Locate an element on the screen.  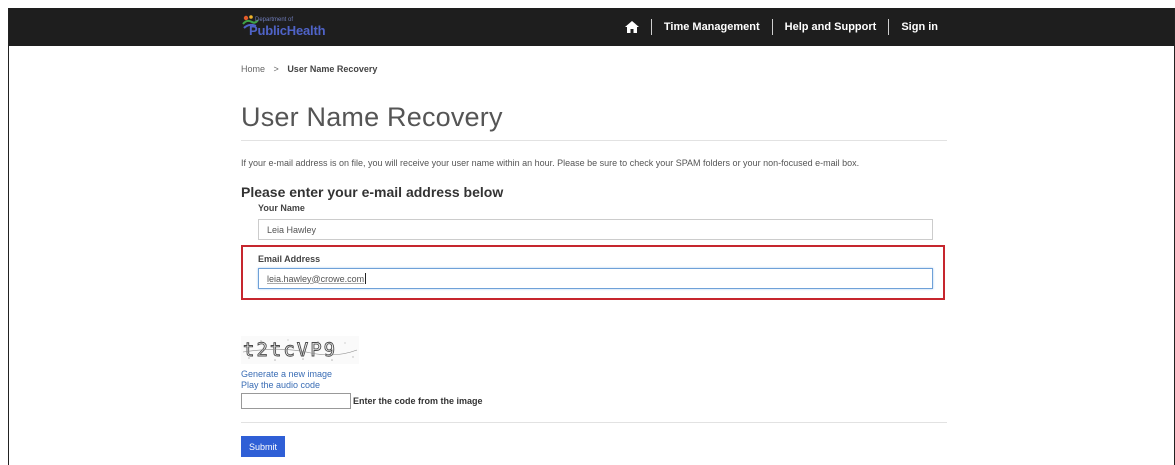
your-name-value: Leia Hawley is located at coordinates (292, 229).